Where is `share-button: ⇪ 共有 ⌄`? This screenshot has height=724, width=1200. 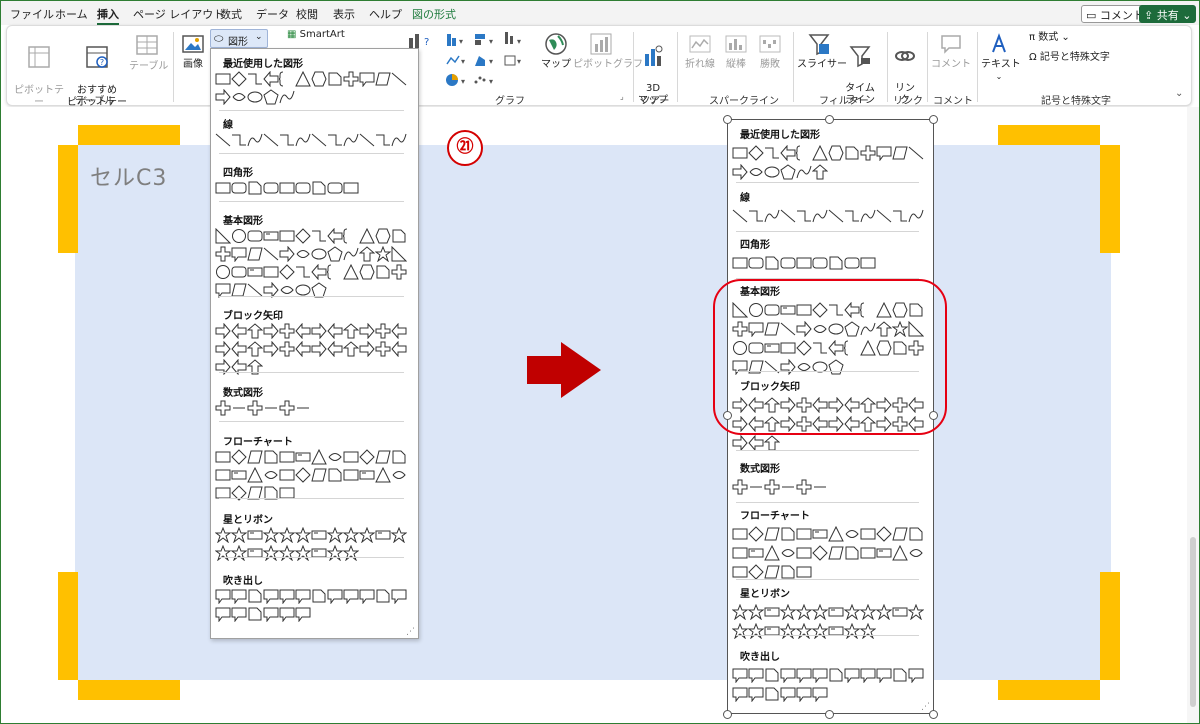
share-button: ⇪ 共有 ⌄ is located at coordinates (1168, 14).